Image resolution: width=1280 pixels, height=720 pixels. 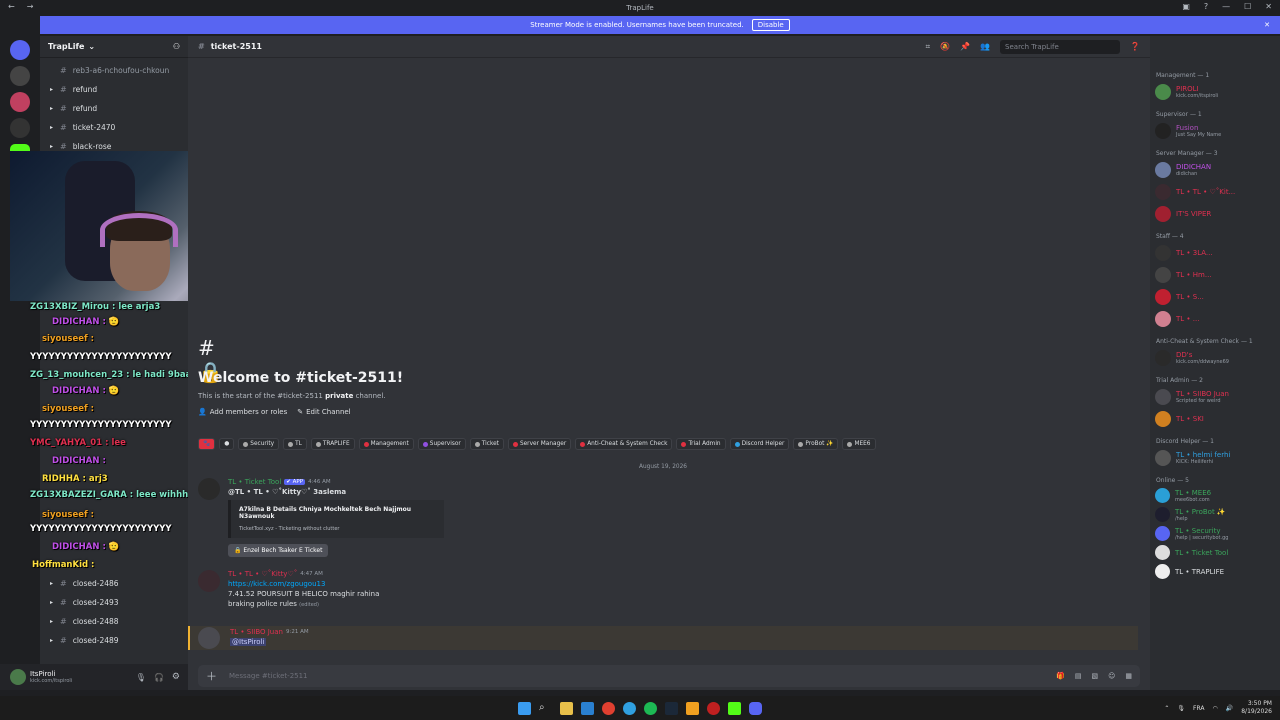 I want to click on role-chip: Discord Helper, so click(x=759, y=444).